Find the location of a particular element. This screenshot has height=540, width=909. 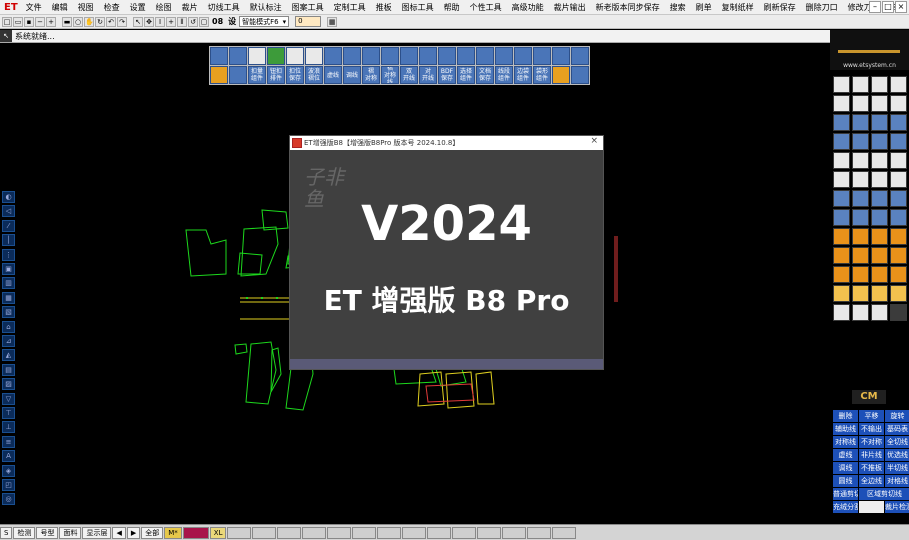

pattern-tool-button: 扣量 组件 is located at coordinates (257, 75).